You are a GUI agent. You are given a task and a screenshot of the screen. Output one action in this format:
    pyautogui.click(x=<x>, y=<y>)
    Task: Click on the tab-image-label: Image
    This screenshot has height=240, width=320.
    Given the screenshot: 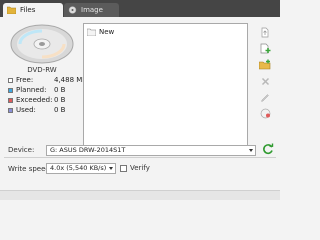 What is the action you would take?
    pyautogui.click(x=92, y=10)
    